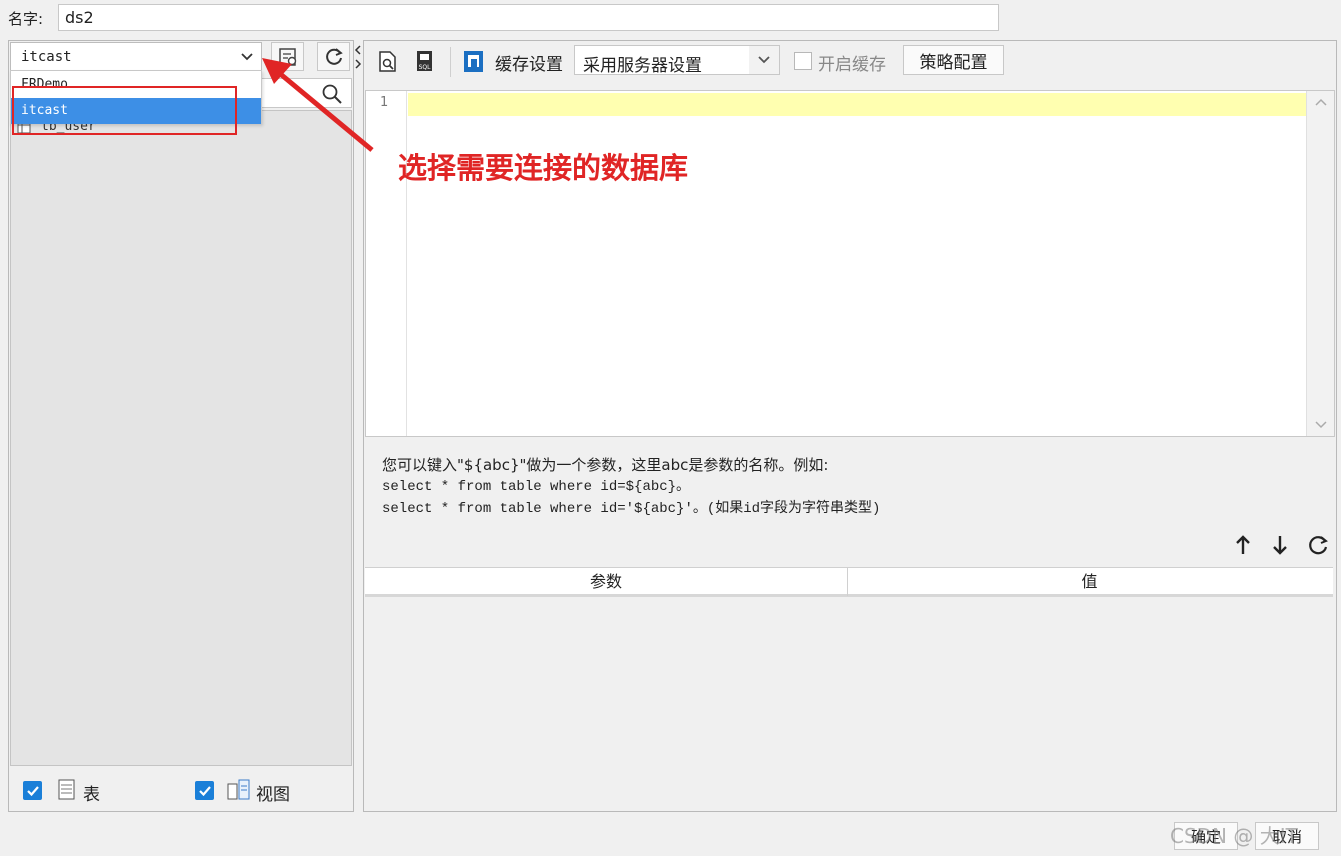  I want to click on strategy-config-button: 策略配置, so click(953, 60).